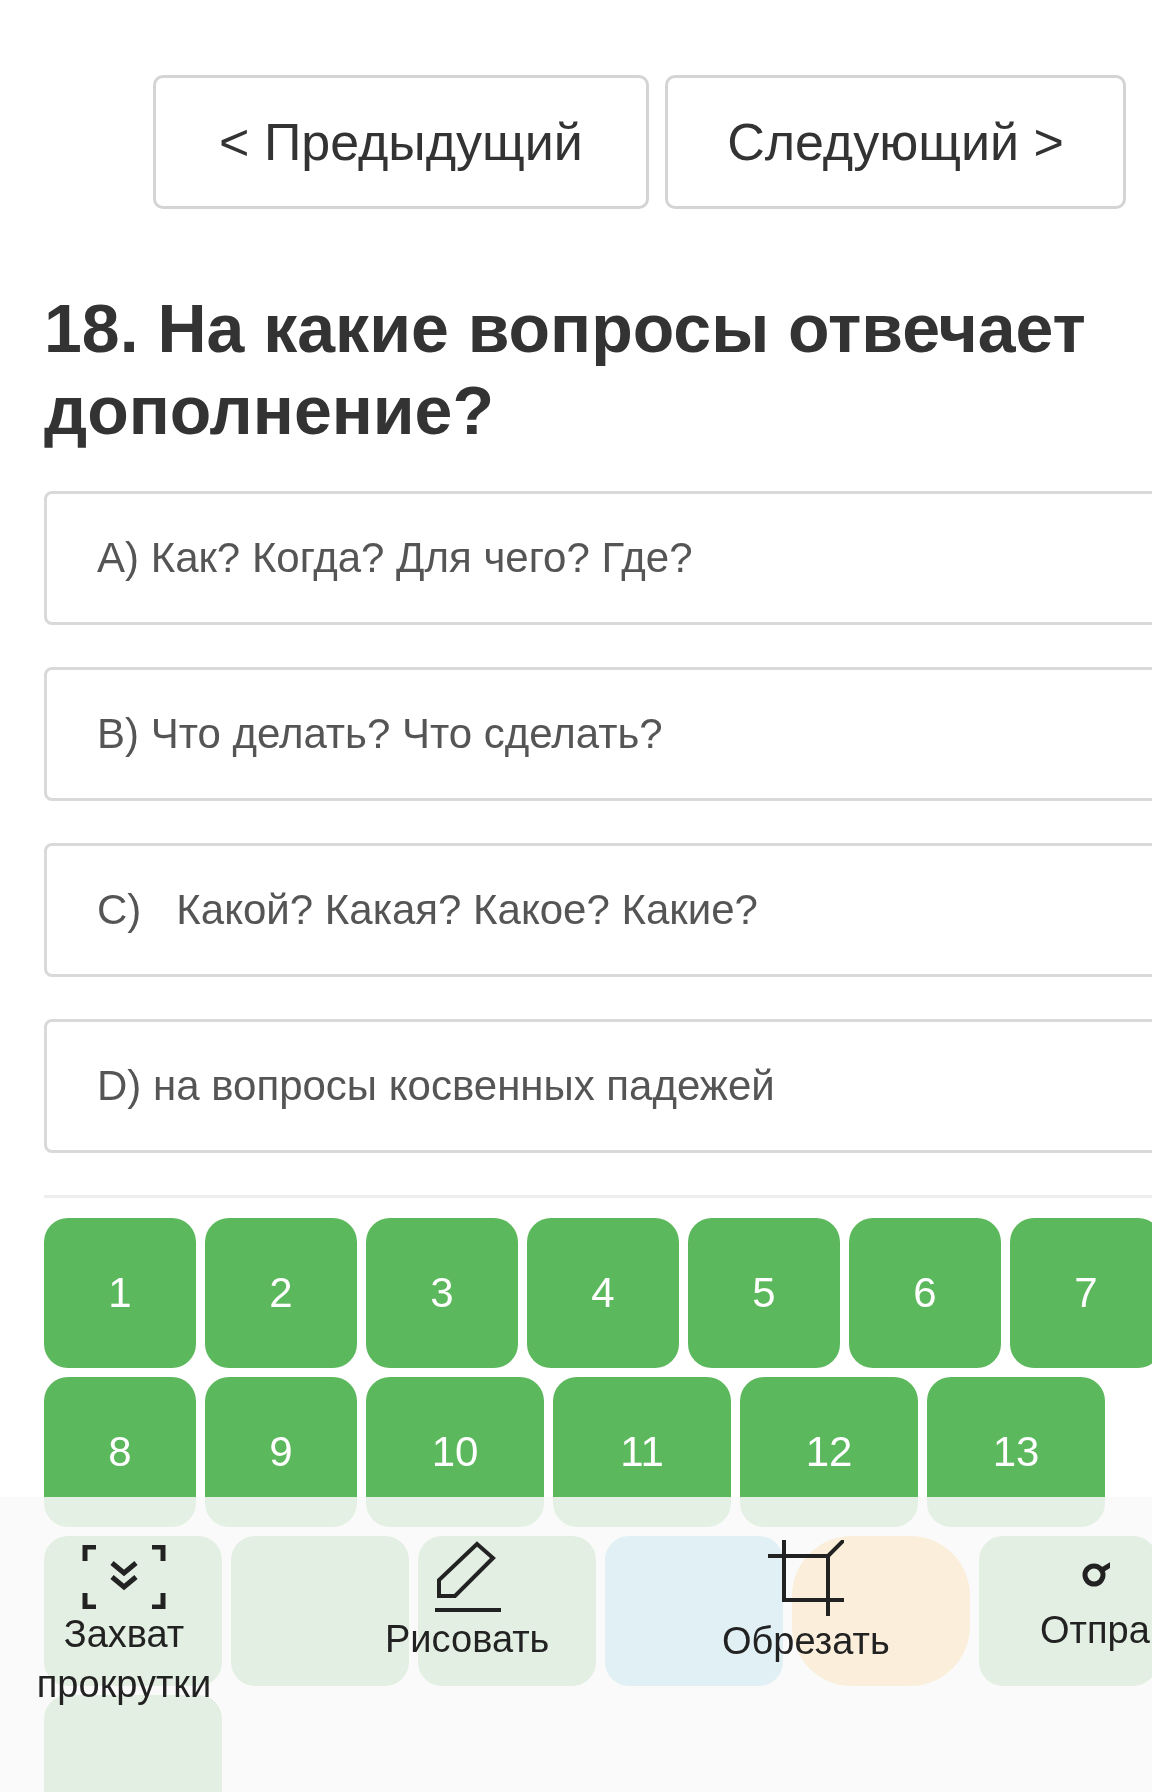 Image resolution: width=1152 pixels, height=1792 pixels. Describe the element at coordinates (1081, 1293) in the screenshot. I see `question-number-button: 7` at that location.